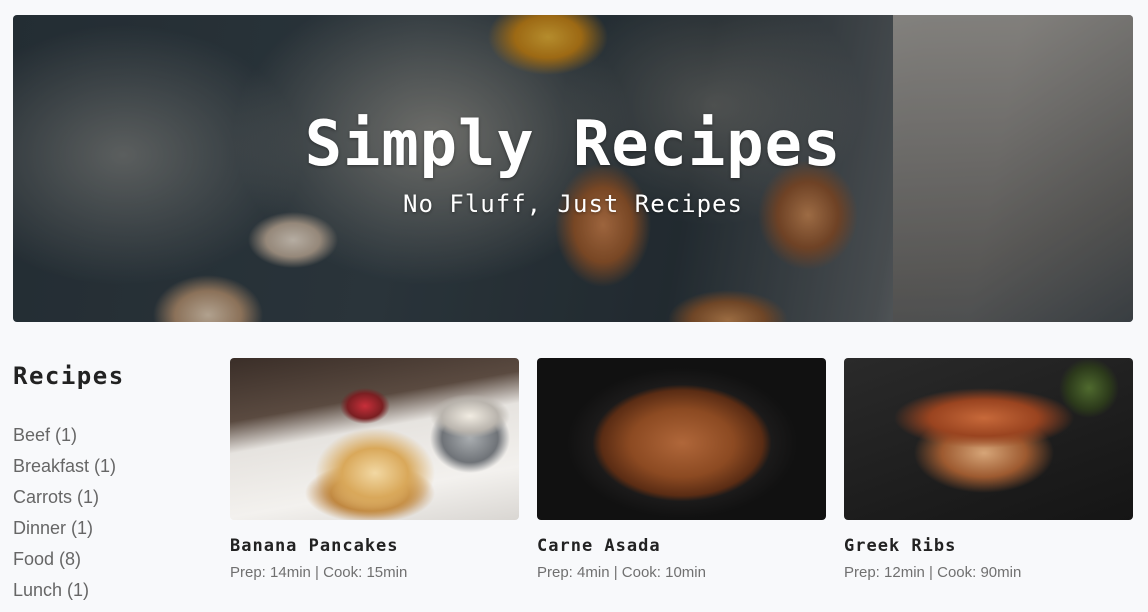 This screenshot has height=612, width=1148. Describe the element at coordinates (681, 439) in the screenshot. I see `recipe-image-carne-asada` at that location.